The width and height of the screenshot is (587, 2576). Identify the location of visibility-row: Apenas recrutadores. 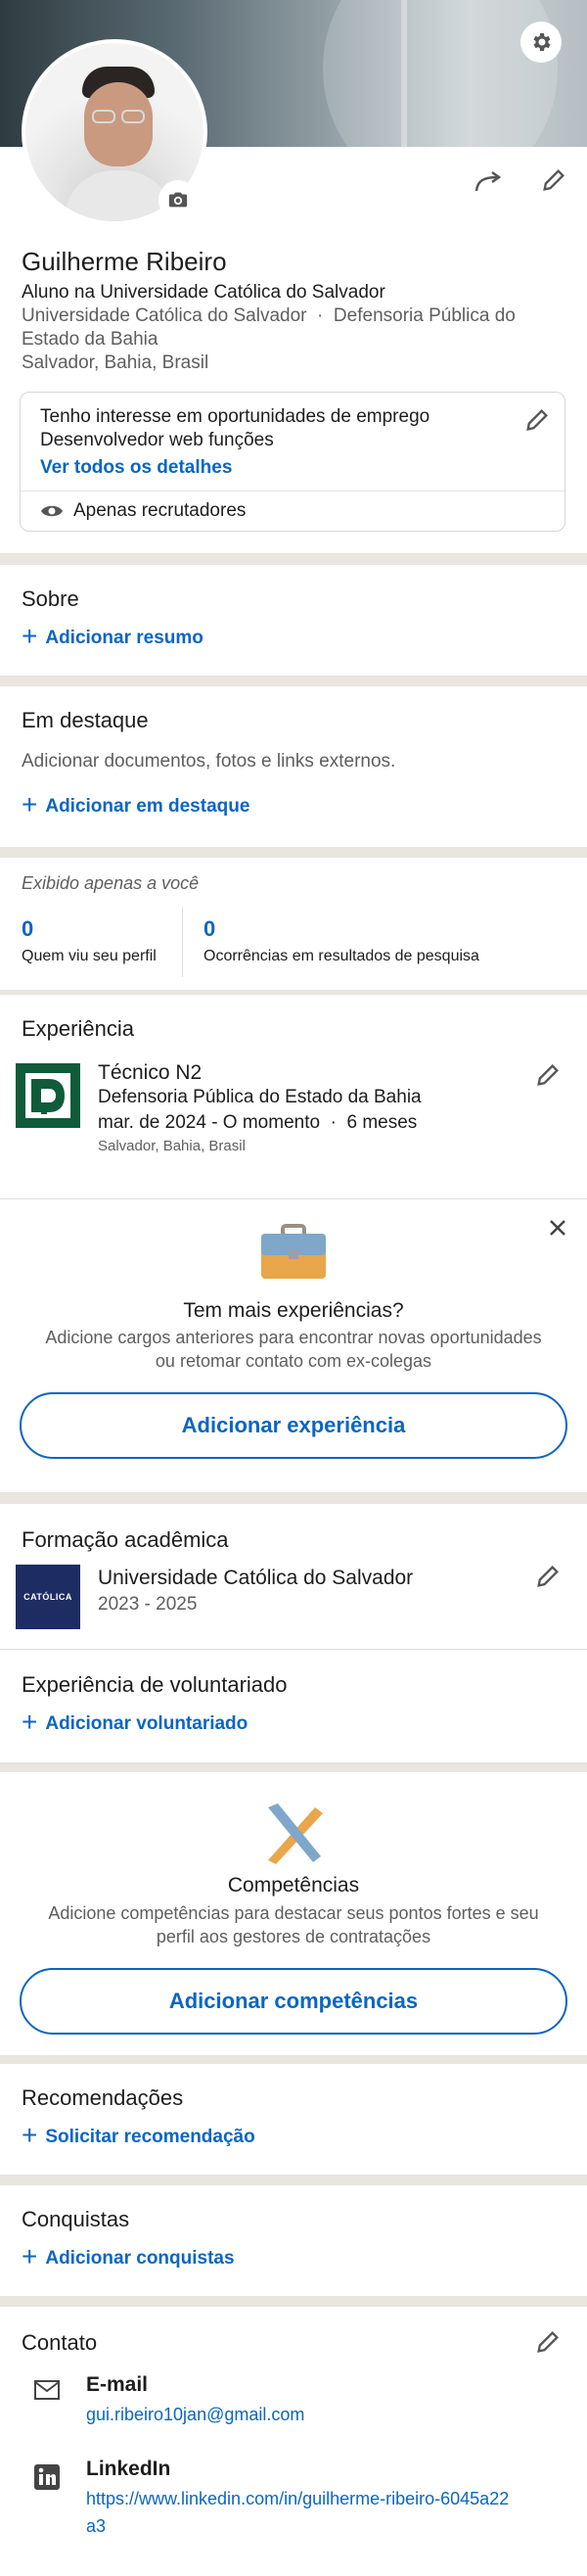
(143, 511).